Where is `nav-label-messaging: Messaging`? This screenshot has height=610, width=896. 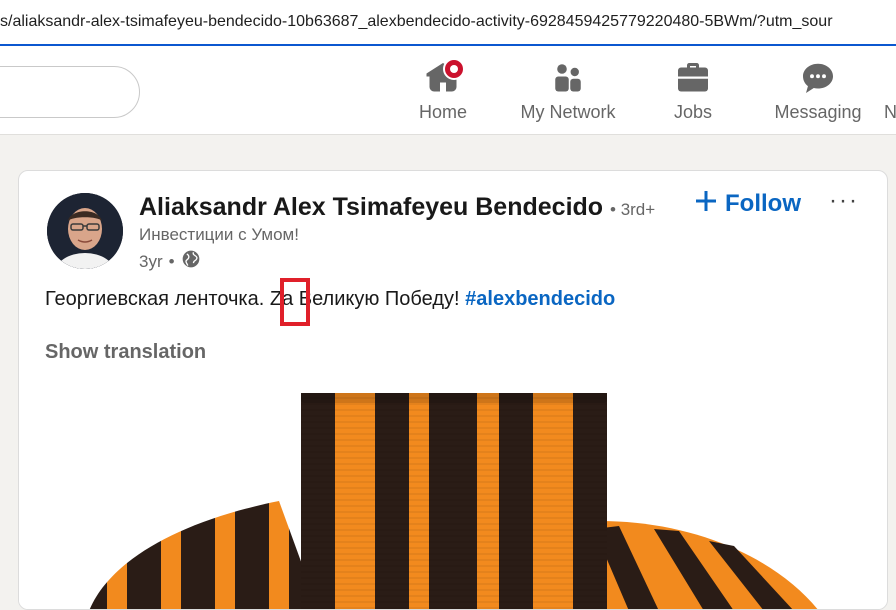
nav-label-messaging: Messaging is located at coordinates (818, 112).